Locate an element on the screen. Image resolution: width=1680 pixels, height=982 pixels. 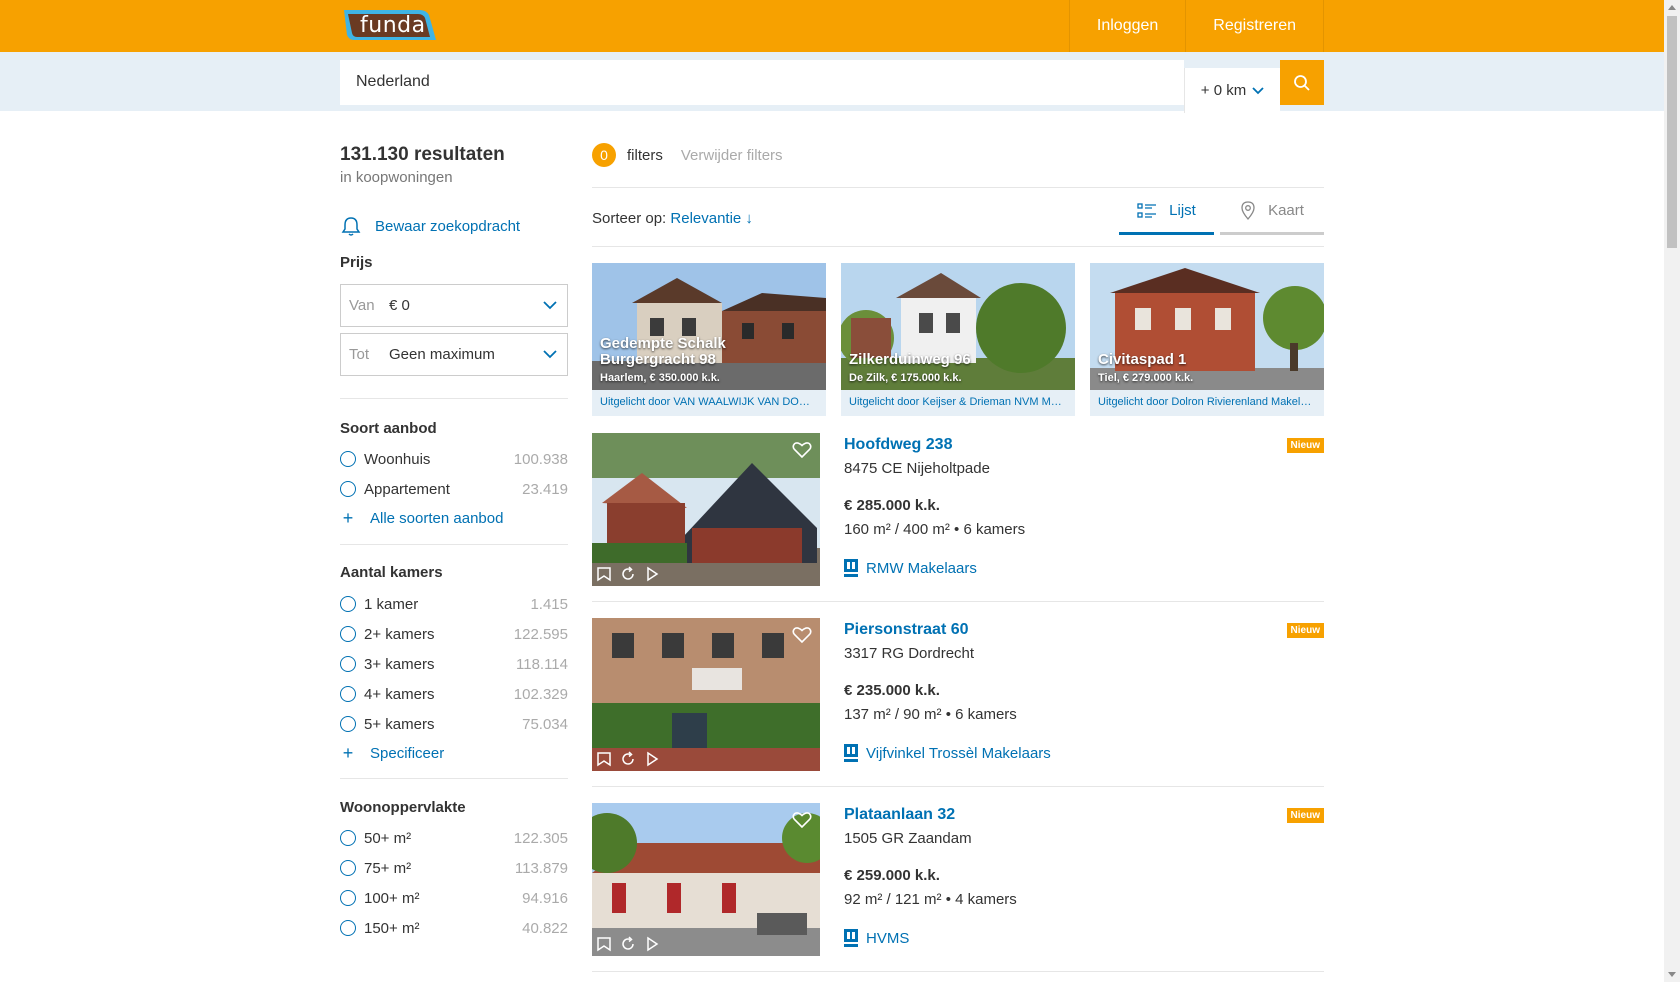
offer-type-title: Soort aanbod is located at coordinates (388, 428).